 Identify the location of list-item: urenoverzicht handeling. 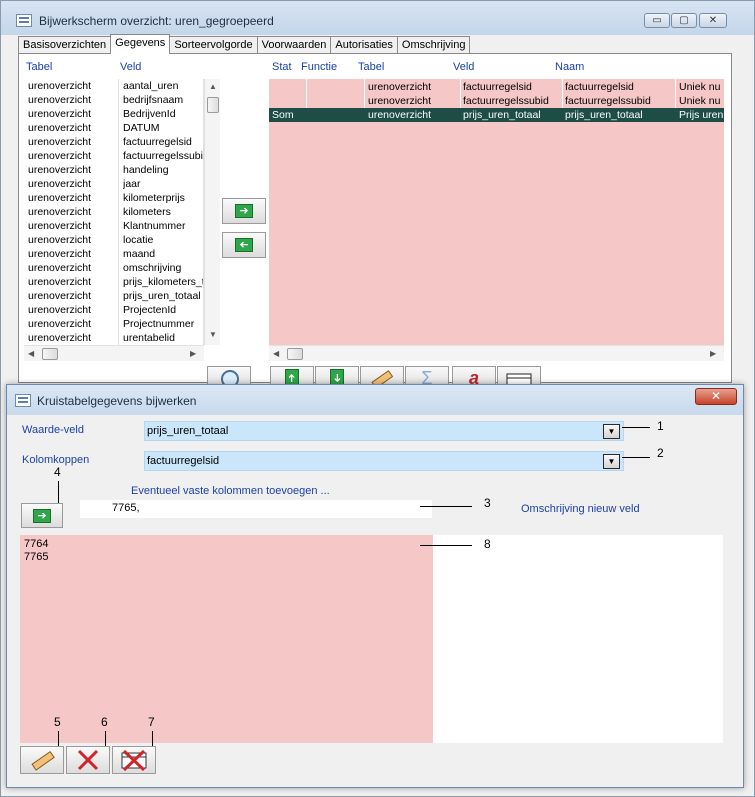
(122, 170).